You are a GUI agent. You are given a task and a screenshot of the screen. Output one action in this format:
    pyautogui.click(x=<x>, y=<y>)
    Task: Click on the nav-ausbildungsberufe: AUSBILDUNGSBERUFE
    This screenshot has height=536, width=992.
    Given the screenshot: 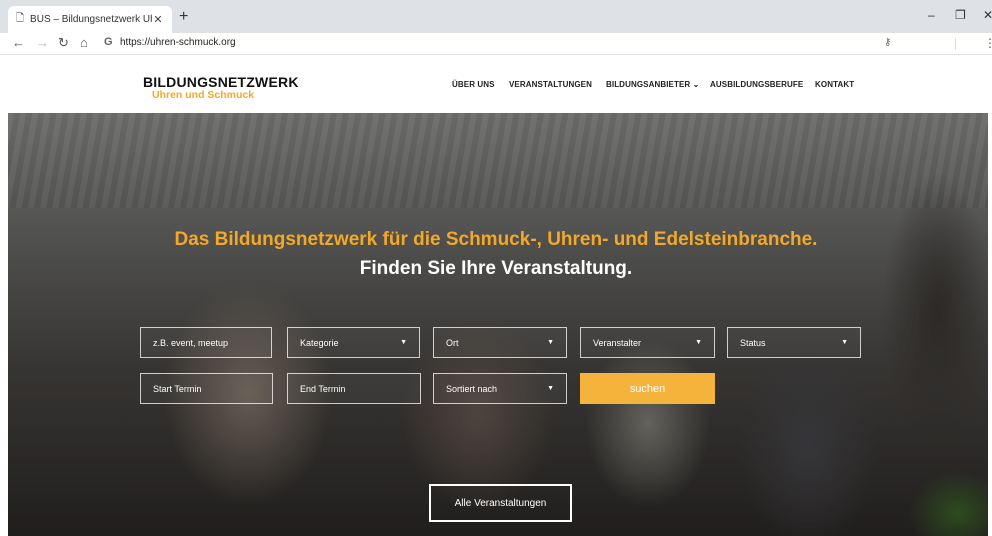 What is the action you would take?
    pyautogui.click(x=756, y=84)
    